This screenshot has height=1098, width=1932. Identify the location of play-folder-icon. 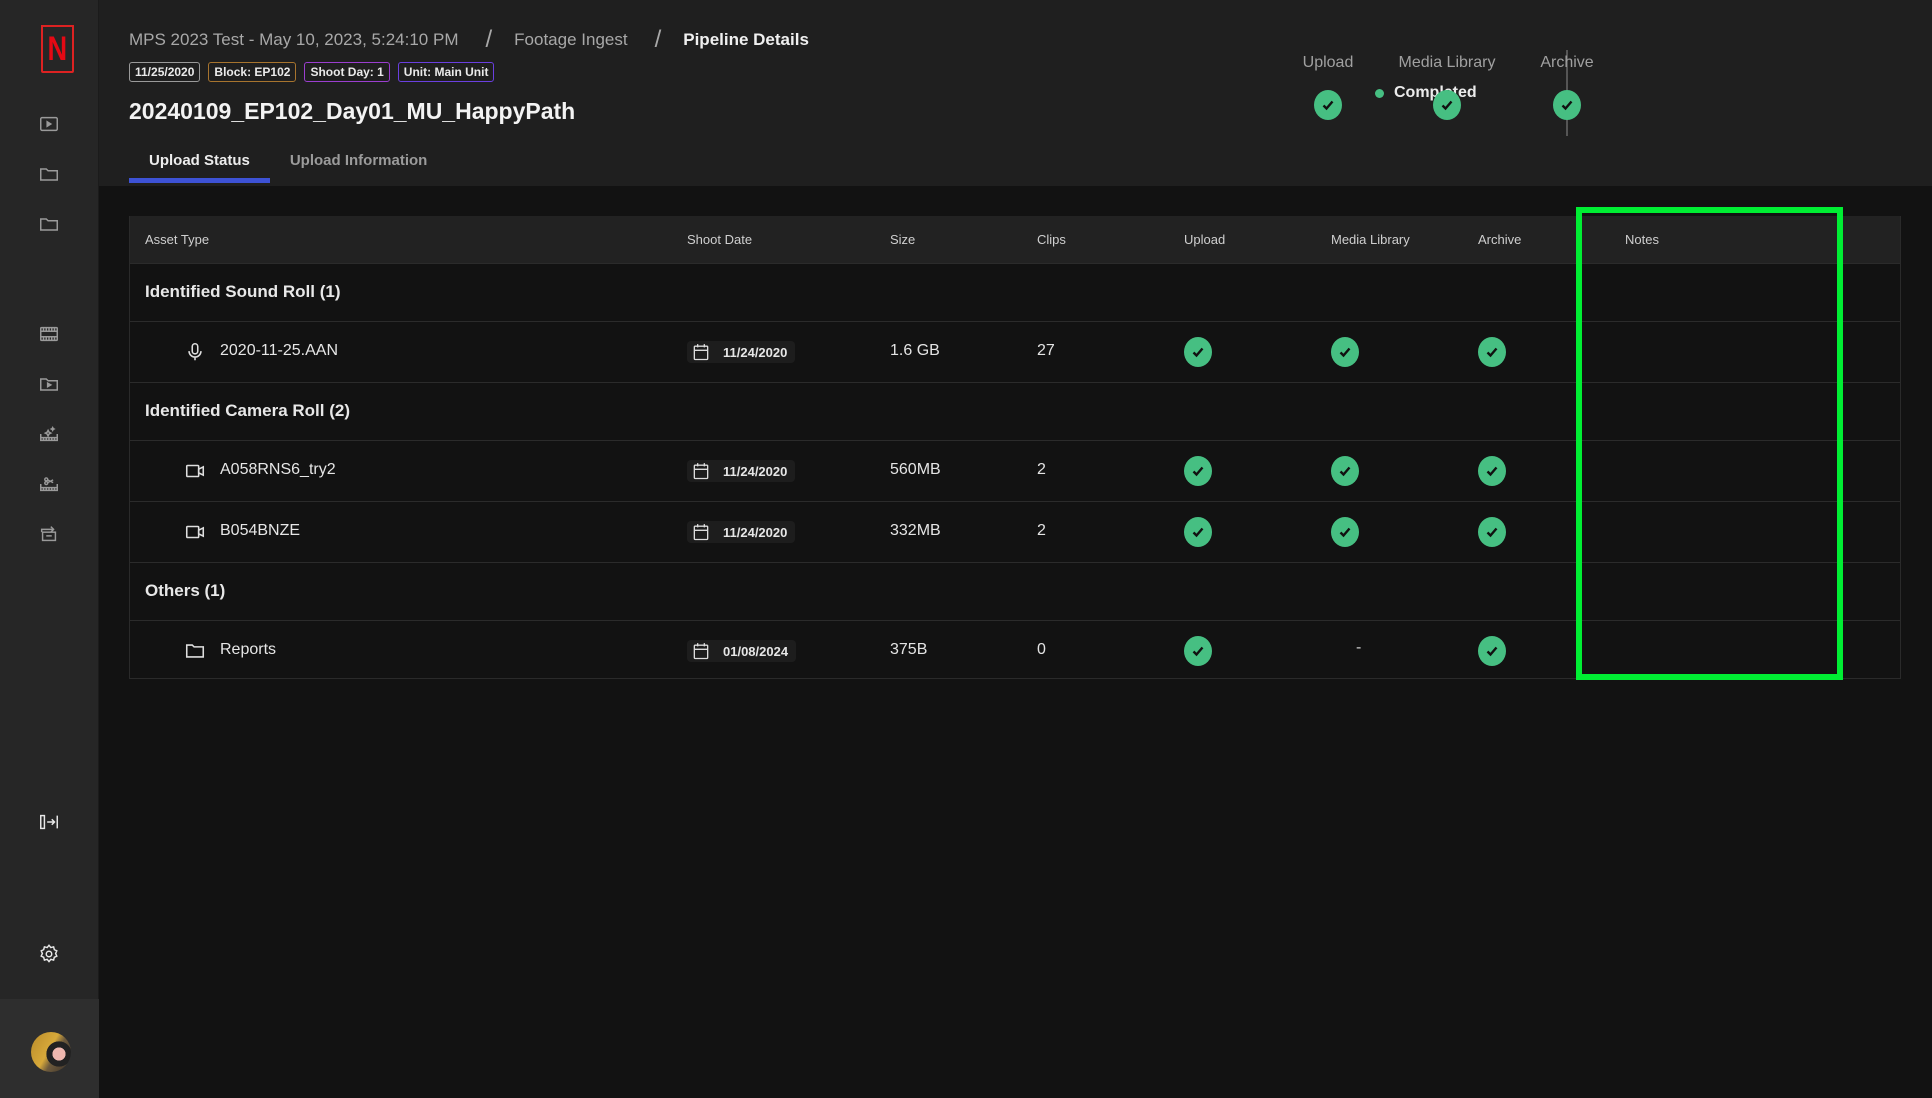
(49, 384).